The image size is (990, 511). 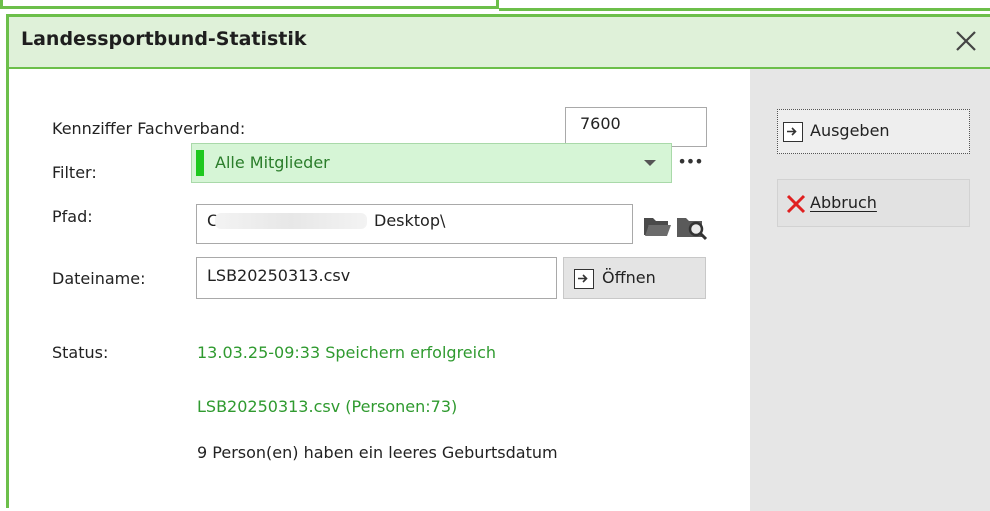 I want to click on folder-button, so click(x=657, y=225).